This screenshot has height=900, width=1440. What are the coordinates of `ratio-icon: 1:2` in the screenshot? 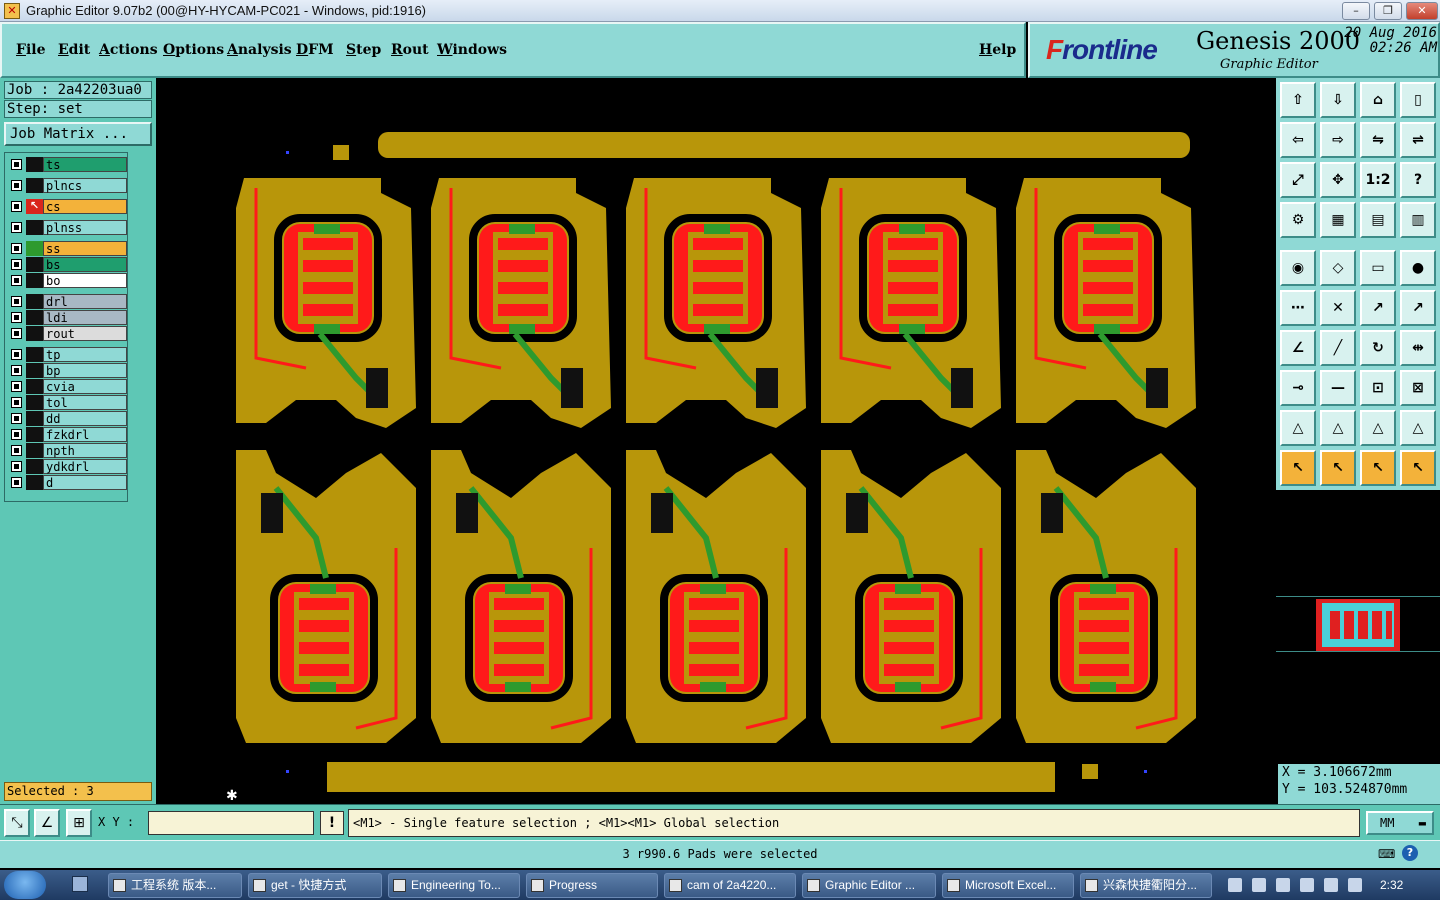 It's located at (1378, 180).